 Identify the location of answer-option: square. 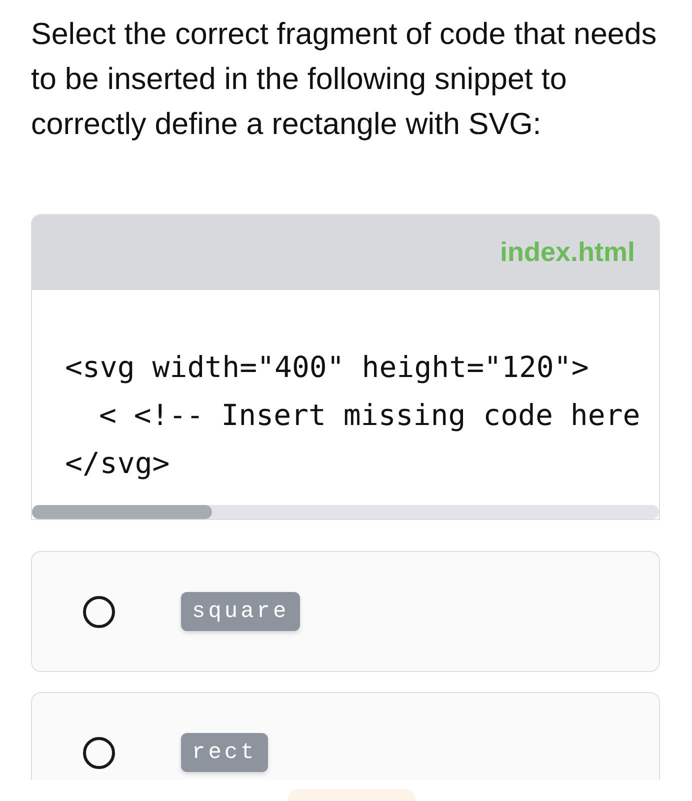
(345, 611).